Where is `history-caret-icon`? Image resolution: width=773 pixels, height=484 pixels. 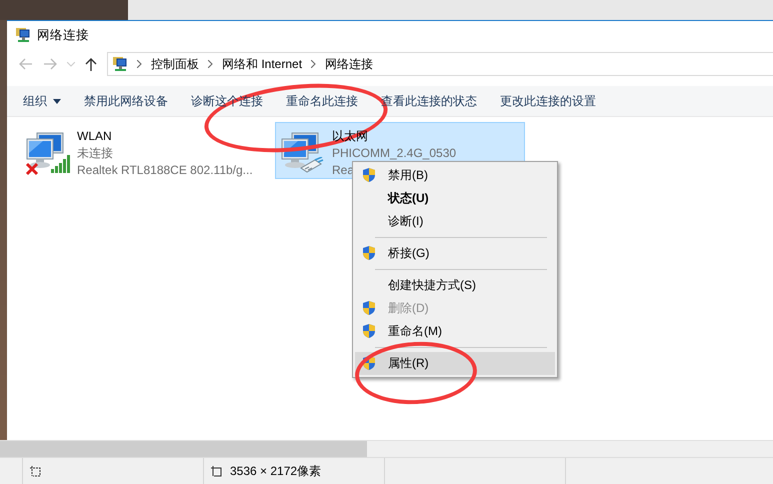 history-caret-icon is located at coordinates (71, 64).